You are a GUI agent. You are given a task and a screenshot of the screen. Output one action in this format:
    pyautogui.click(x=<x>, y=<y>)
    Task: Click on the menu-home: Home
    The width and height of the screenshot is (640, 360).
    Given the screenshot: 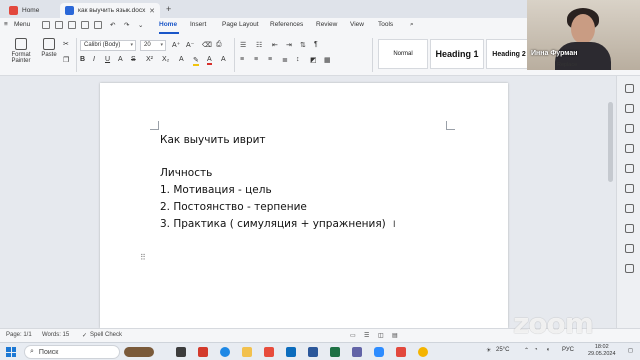 What is the action you would take?
    pyautogui.click(x=168, y=24)
    